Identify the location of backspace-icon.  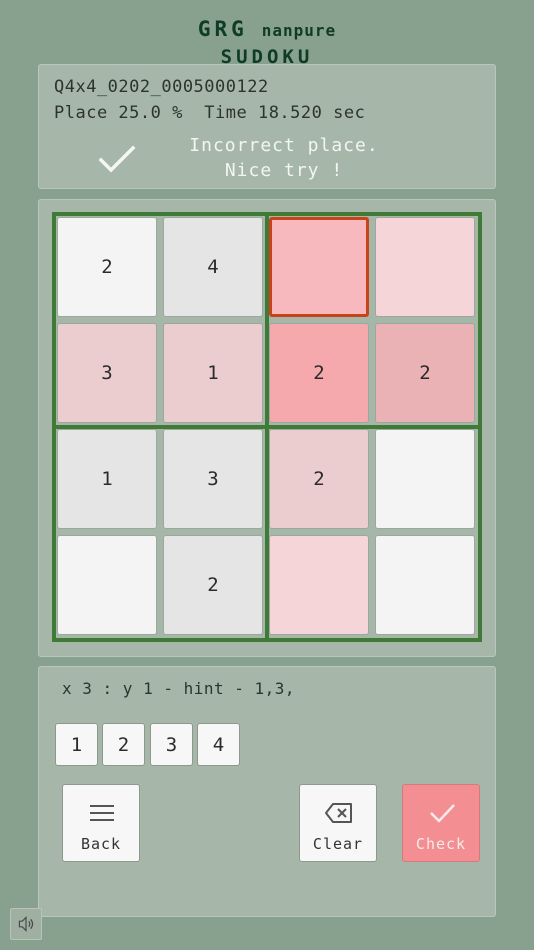
(338, 813).